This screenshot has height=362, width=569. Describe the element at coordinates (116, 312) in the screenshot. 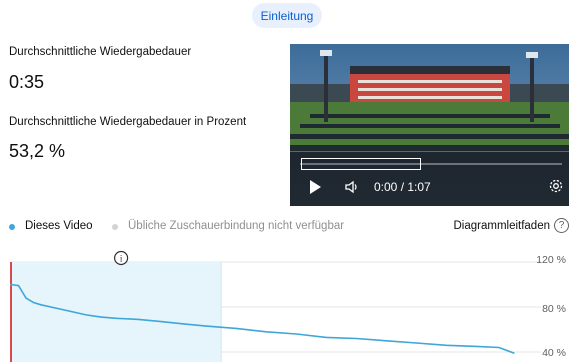

I see `intro-highlight` at that location.